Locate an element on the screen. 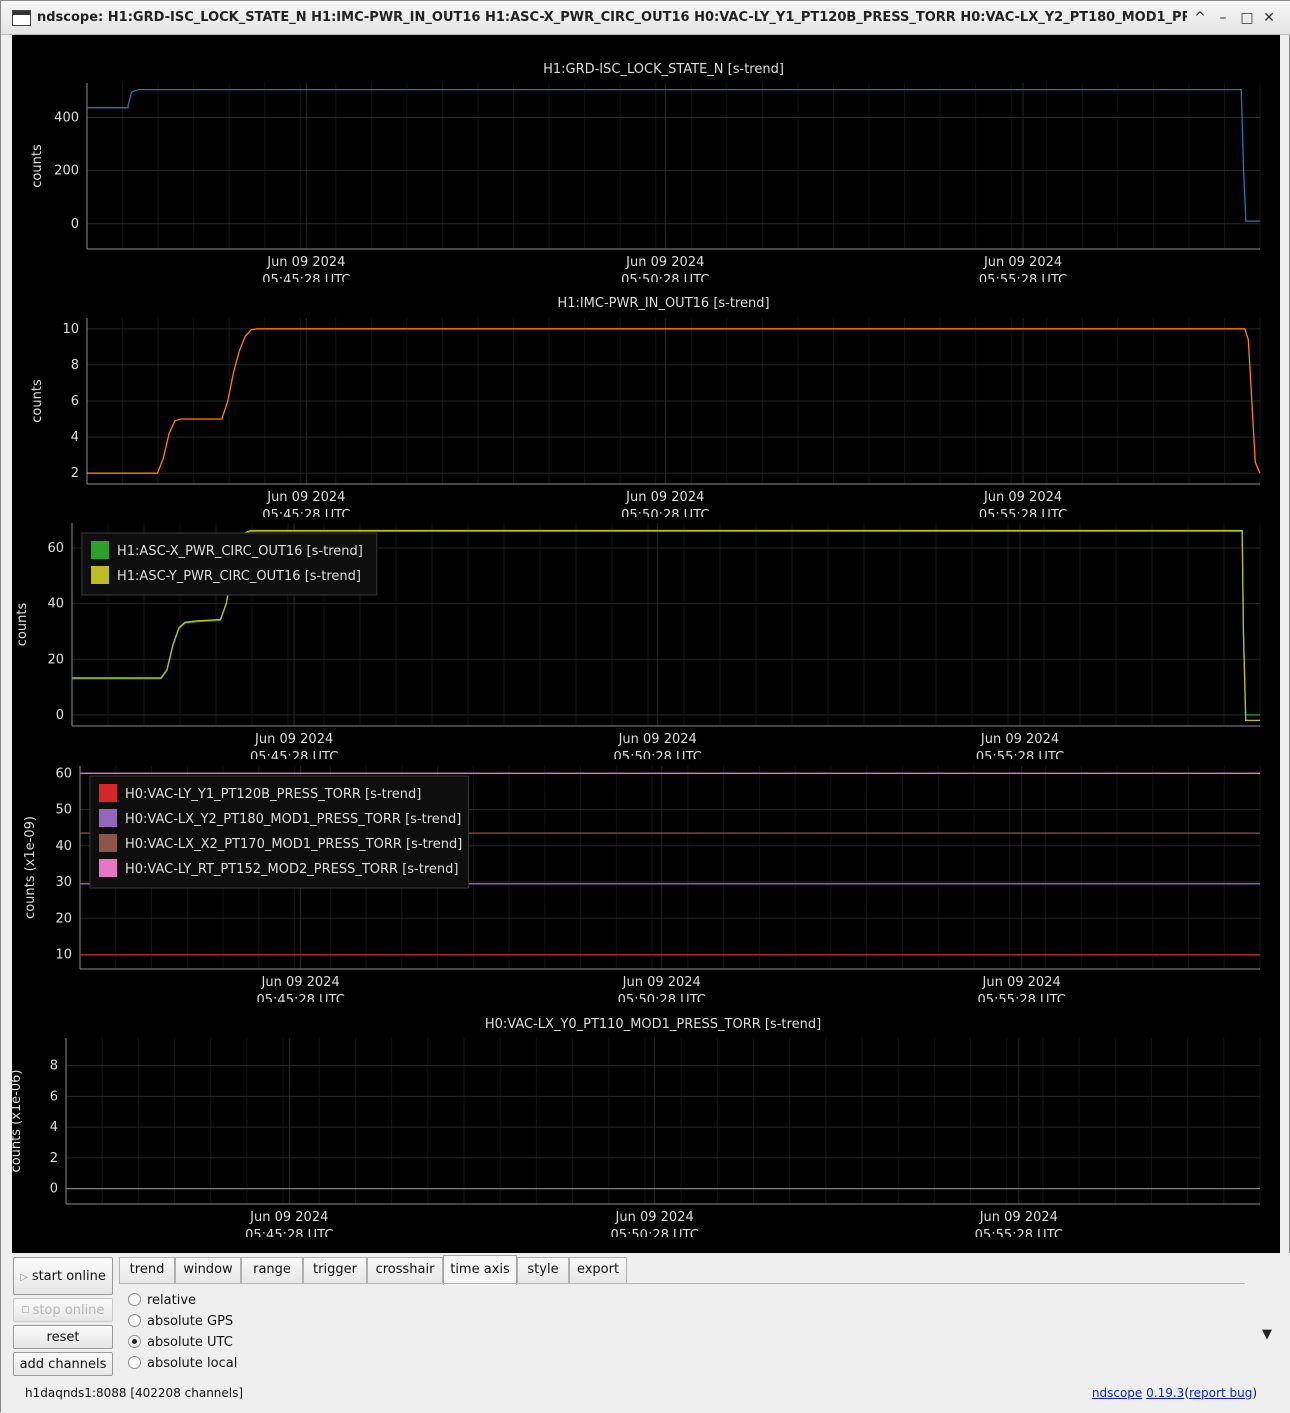 The width and height of the screenshot is (1290, 1413). maximize-window-icon: □ is located at coordinates (1247, 18).